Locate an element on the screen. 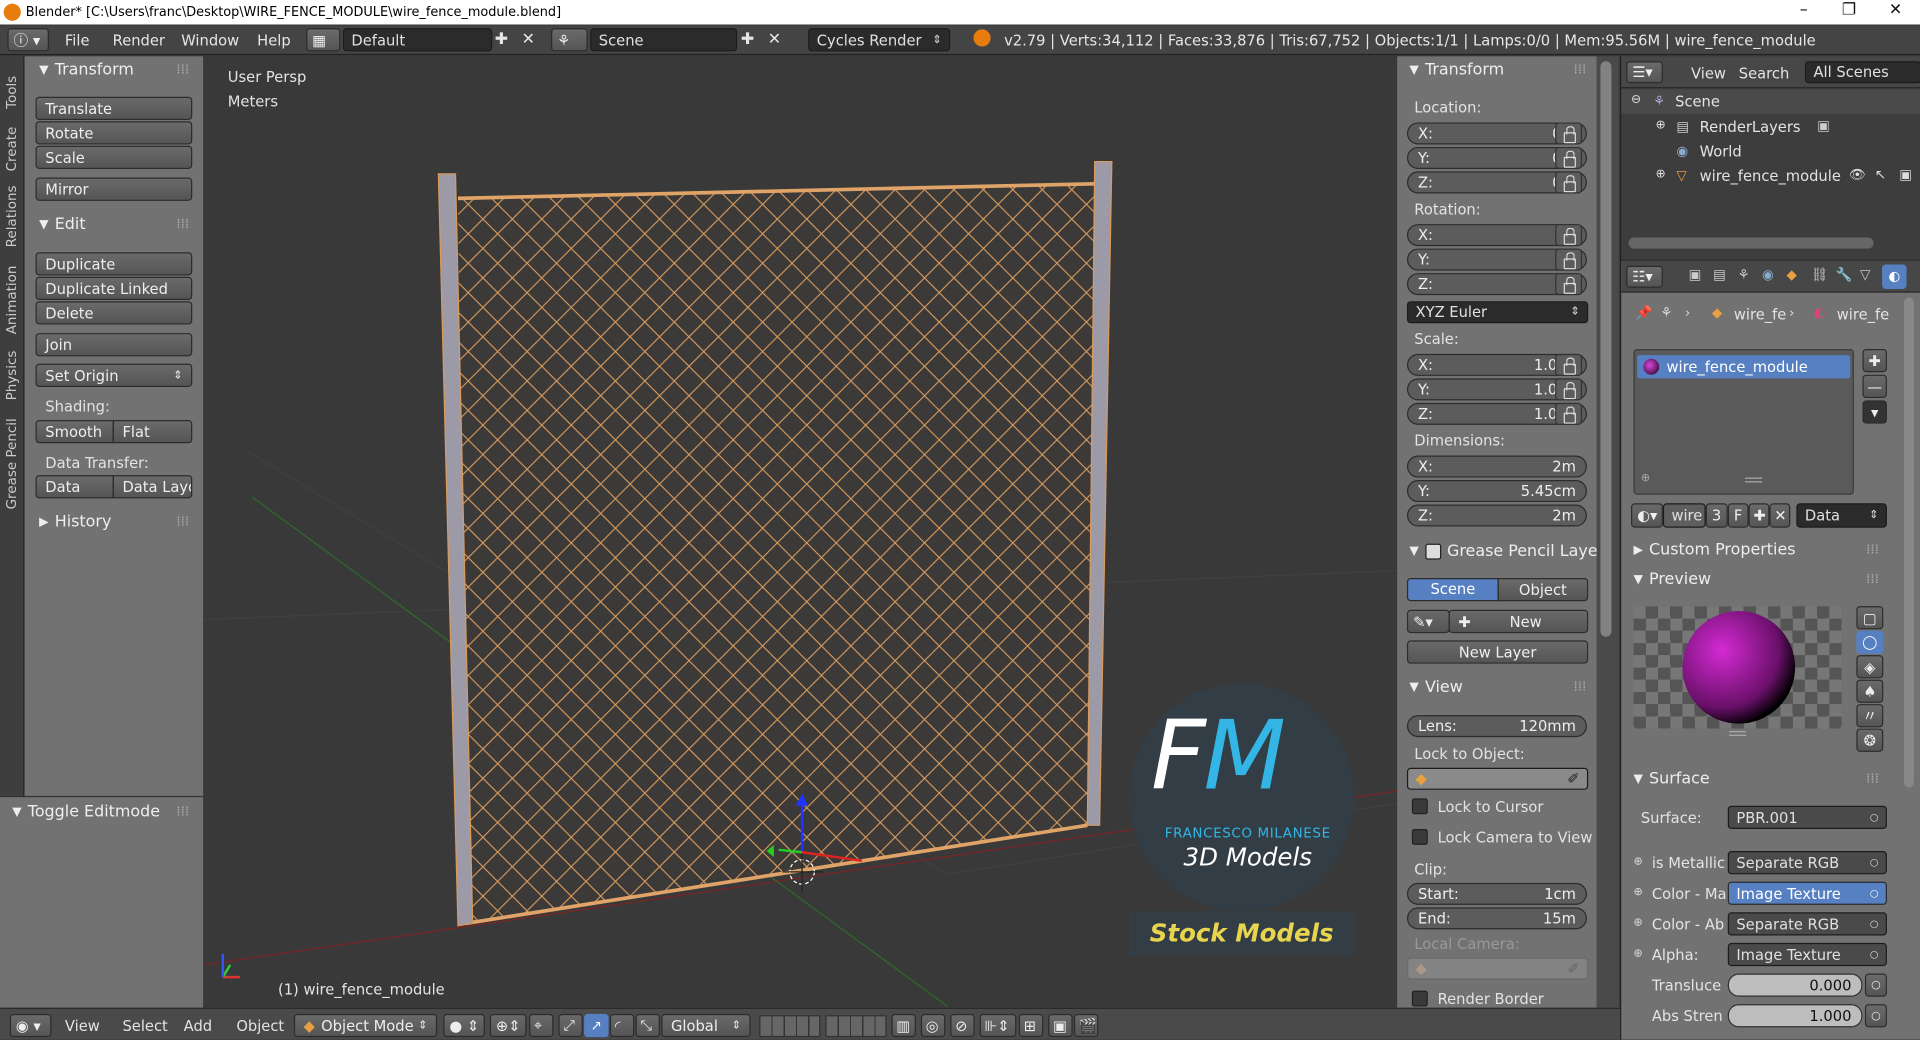  gp-new-button: ✚ New is located at coordinates (1518, 621).